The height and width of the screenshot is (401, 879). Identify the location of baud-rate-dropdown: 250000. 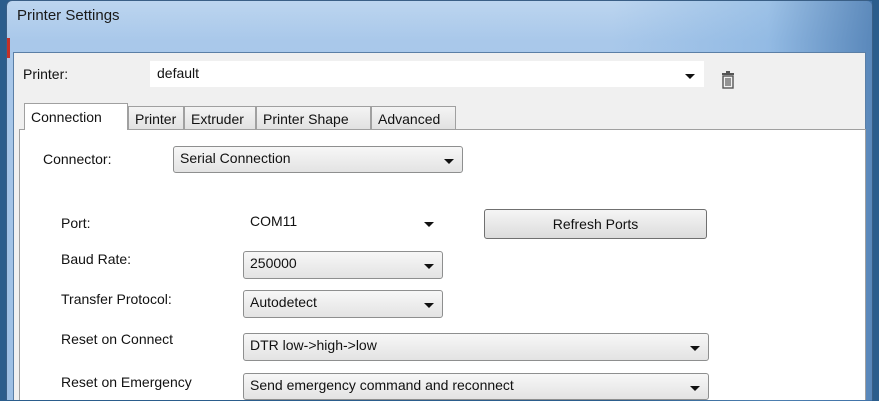
(343, 265).